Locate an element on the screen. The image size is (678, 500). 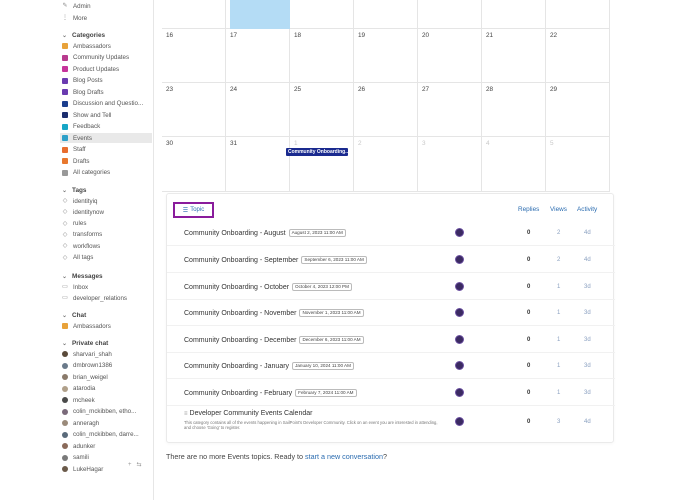
sidebar-item-tag: ◇ All tags is located at coordinates (78, 258).